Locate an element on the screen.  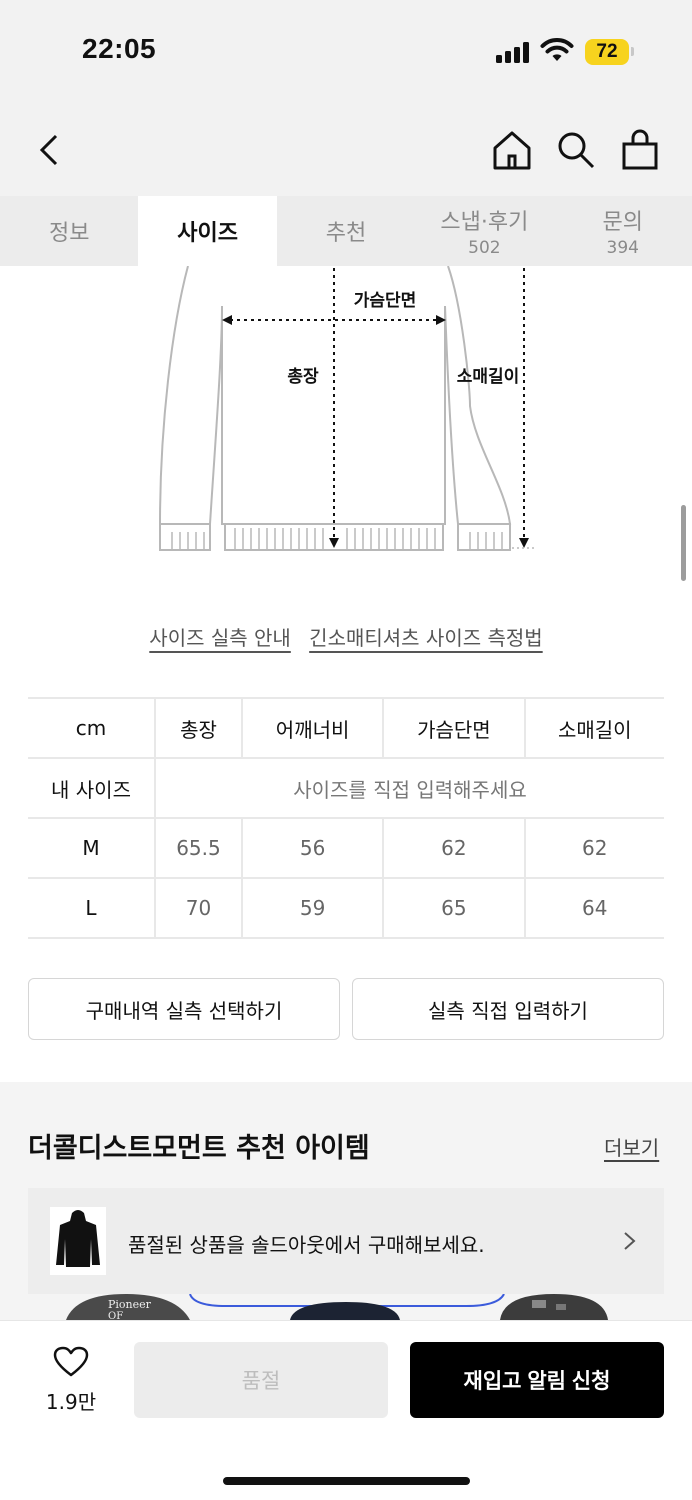
column-header: 어깨너비 is located at coordinates (313, 727).